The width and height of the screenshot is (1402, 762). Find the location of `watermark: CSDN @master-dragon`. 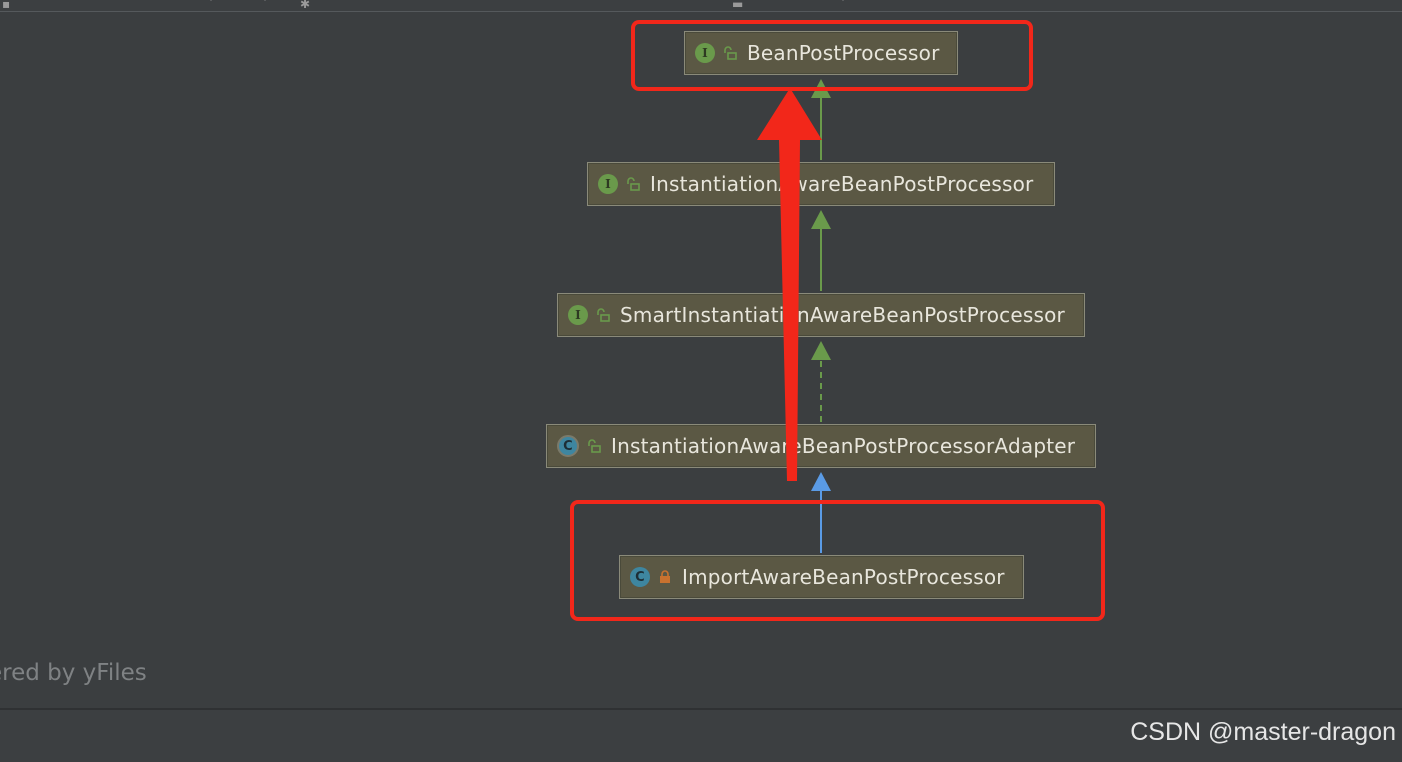

watermark: CSDN @master-dragon is located at coordinates (1263, 732).